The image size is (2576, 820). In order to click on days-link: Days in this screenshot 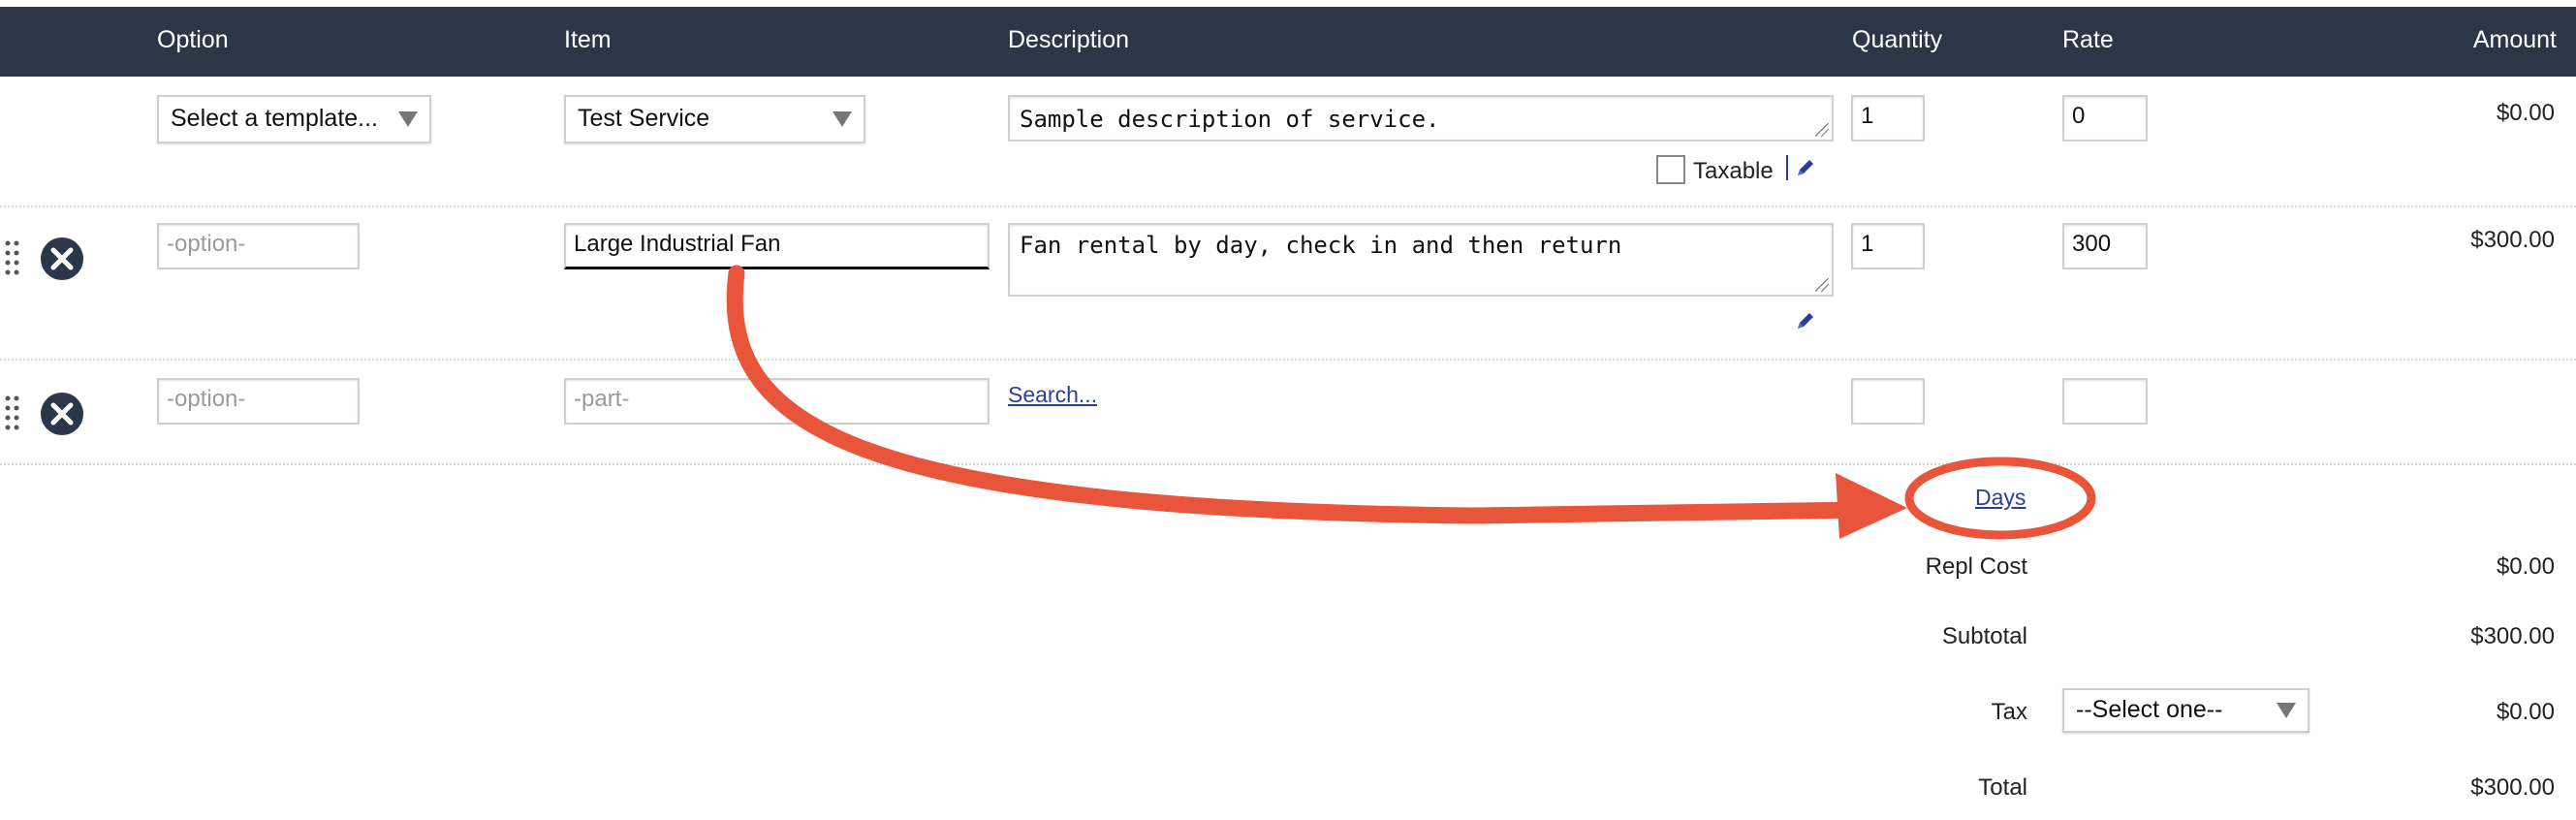, I will do `click(2000, 498)`.